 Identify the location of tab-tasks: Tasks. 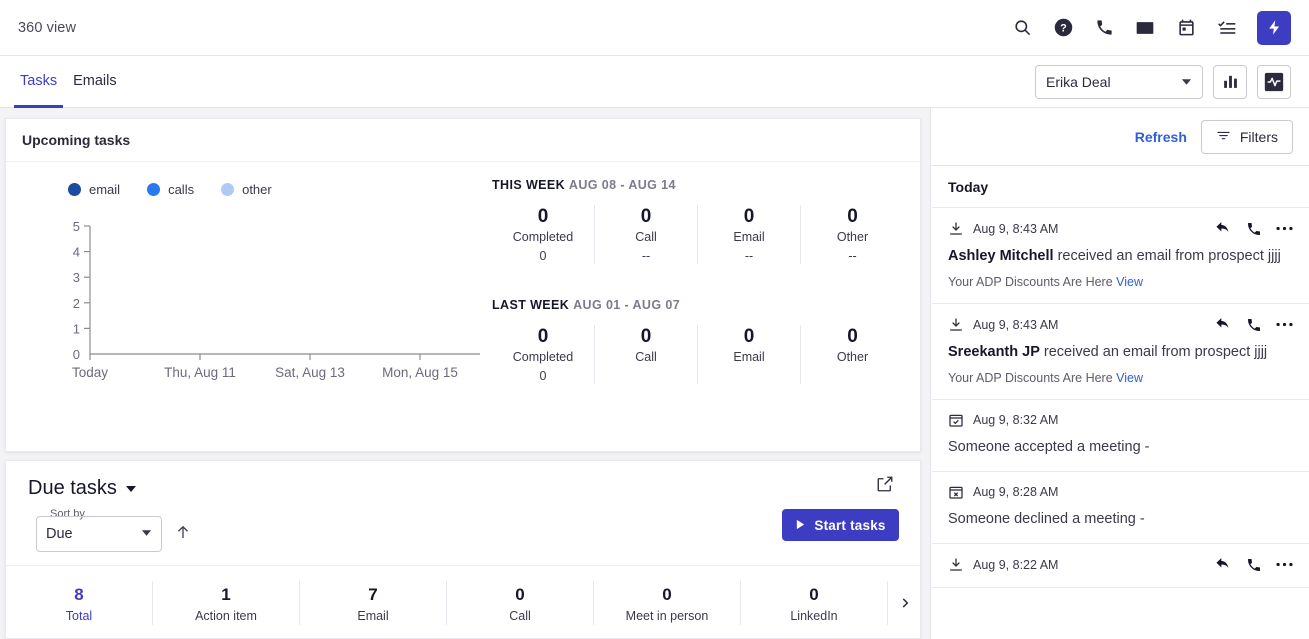
(38, 82).